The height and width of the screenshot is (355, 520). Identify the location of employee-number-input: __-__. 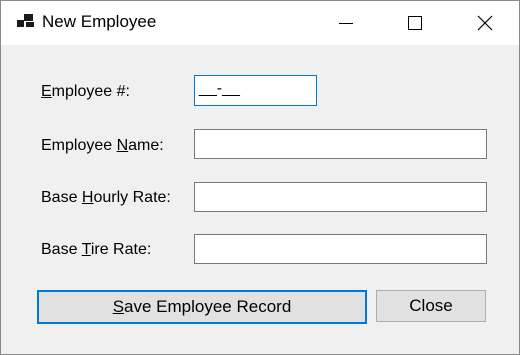
(255, 90).